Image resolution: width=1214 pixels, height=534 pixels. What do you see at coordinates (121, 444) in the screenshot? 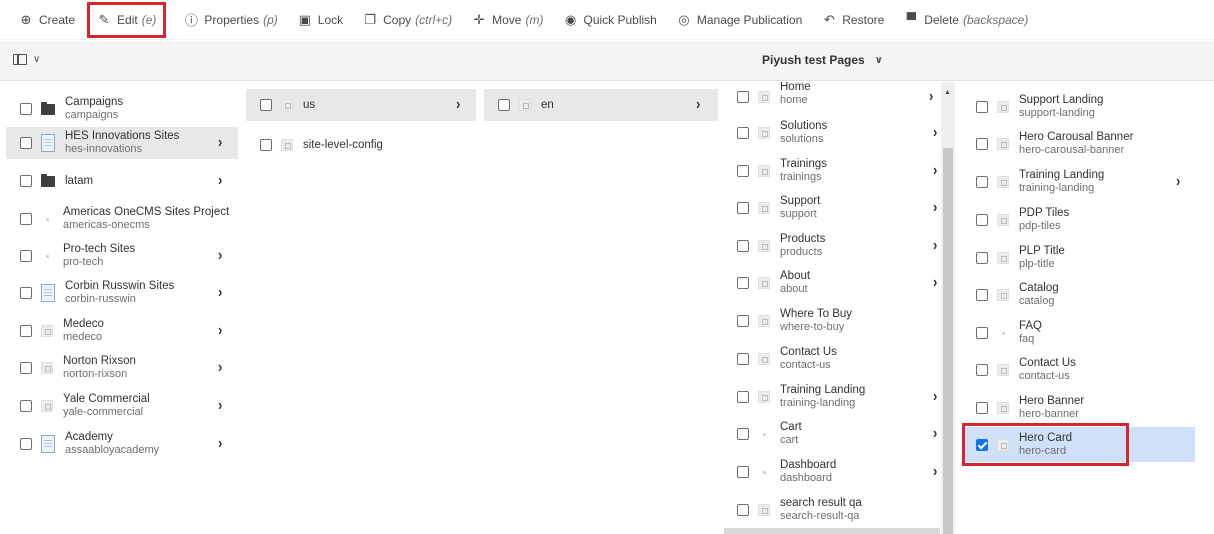
I see `list-item: Academy assaabloyacademy ›` at bounding box center [121, 444].